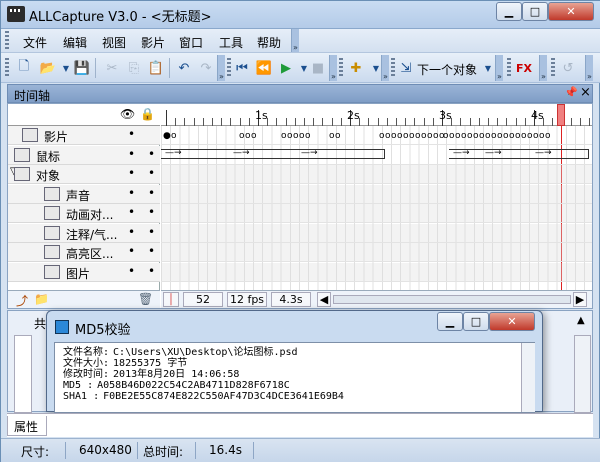 The height and width of the screenshot is (462, 600). I want to click on keyframe-marker: ●, so click(167, 136).